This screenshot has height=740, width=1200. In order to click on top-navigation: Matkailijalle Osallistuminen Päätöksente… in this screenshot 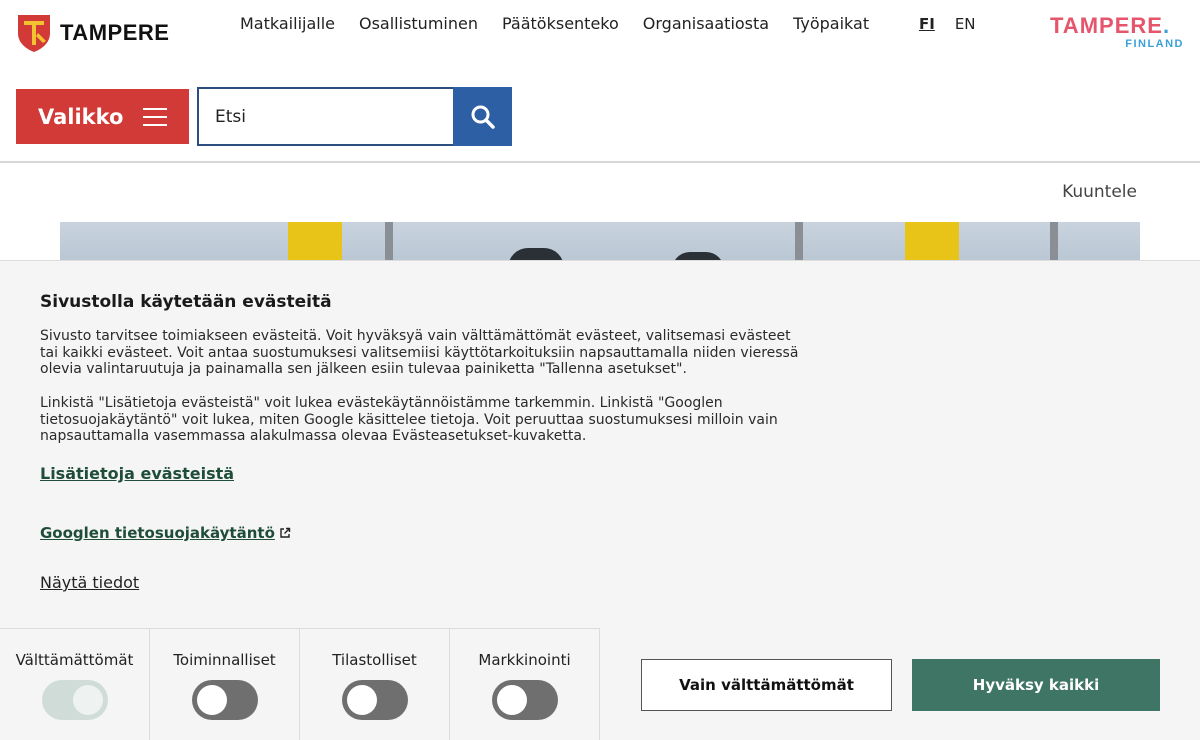, I will do `click(566, 24)`.